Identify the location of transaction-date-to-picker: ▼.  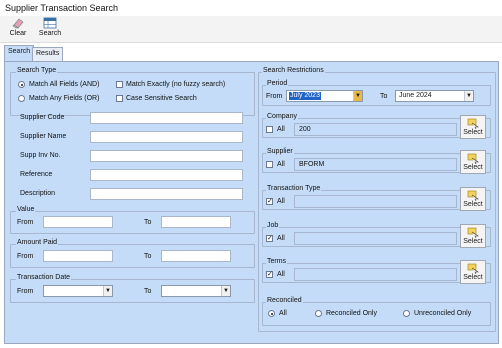
(196, 291).